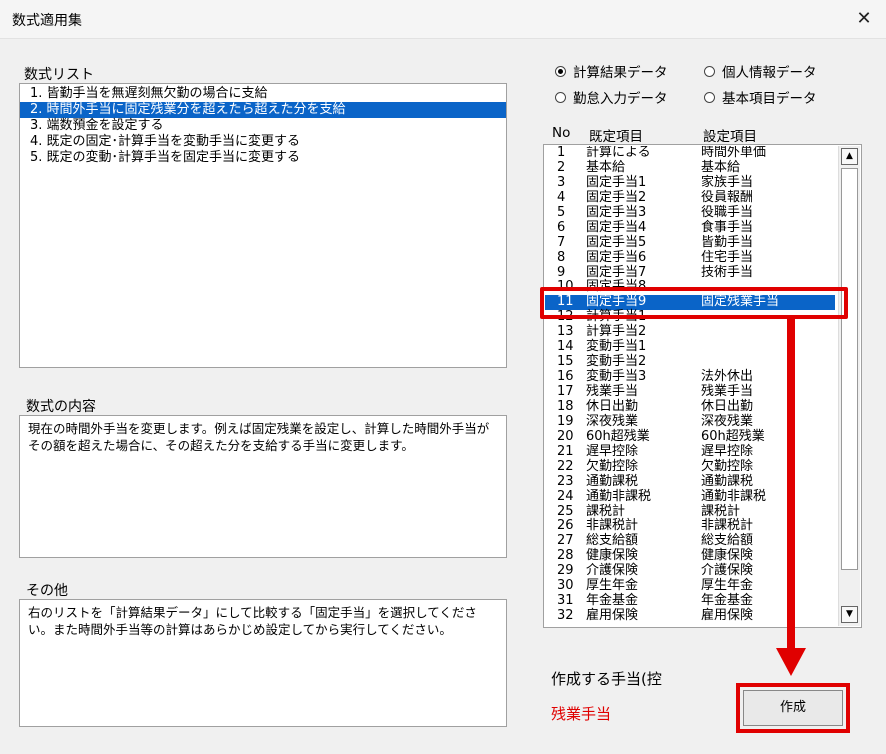 The image size is (886, 754). I want to click on close-icon: ✕, so click(864, 19).